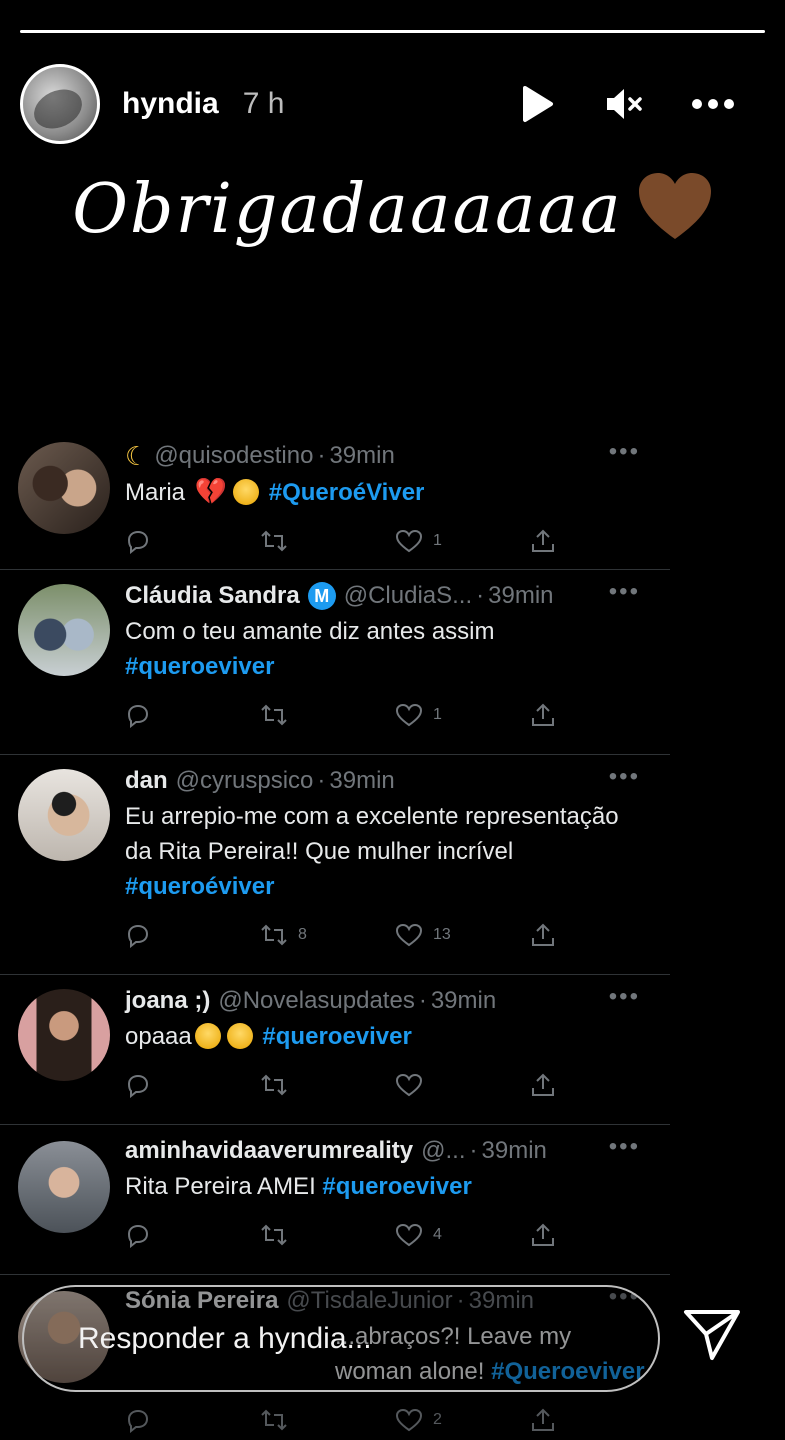 The height and width of the screenshot is (1440, 785). I want to click on reply-field-container, so click(341, 1338).